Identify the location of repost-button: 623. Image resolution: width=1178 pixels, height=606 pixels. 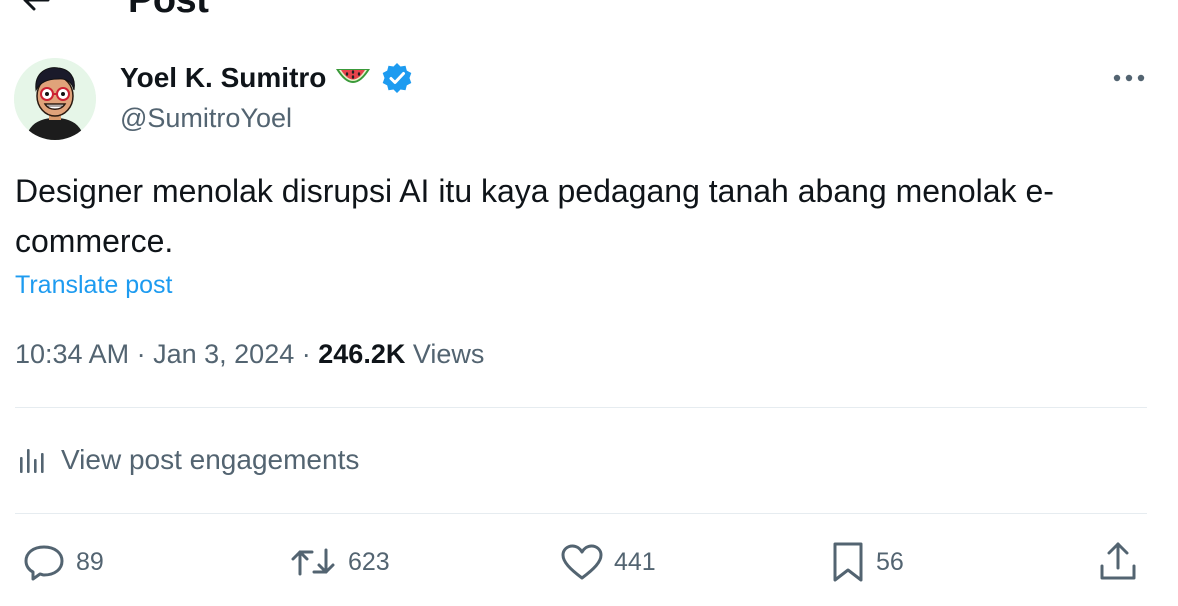
(339, 562).